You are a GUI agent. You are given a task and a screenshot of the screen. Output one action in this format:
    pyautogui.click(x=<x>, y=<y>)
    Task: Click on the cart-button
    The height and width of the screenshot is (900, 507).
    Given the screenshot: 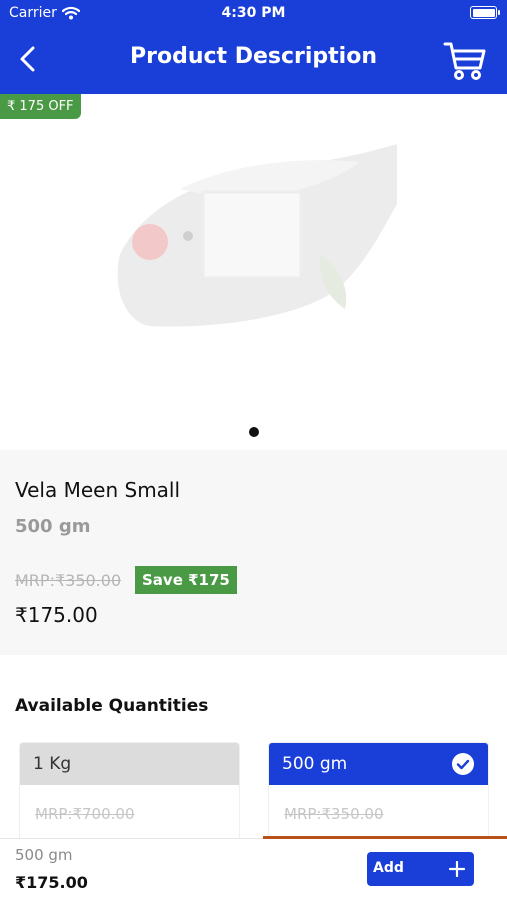 What is the action you would take?
    pyautogui.click(x=465, y=61)
    